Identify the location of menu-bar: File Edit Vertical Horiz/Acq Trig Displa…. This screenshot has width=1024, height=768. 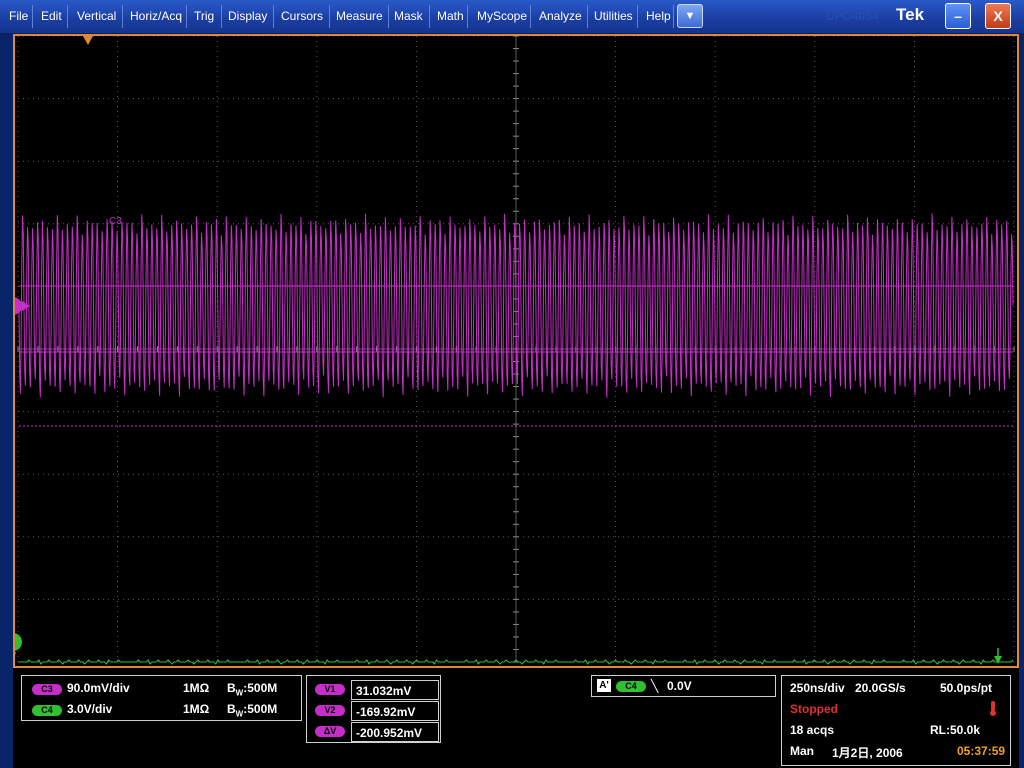
(512, 17).